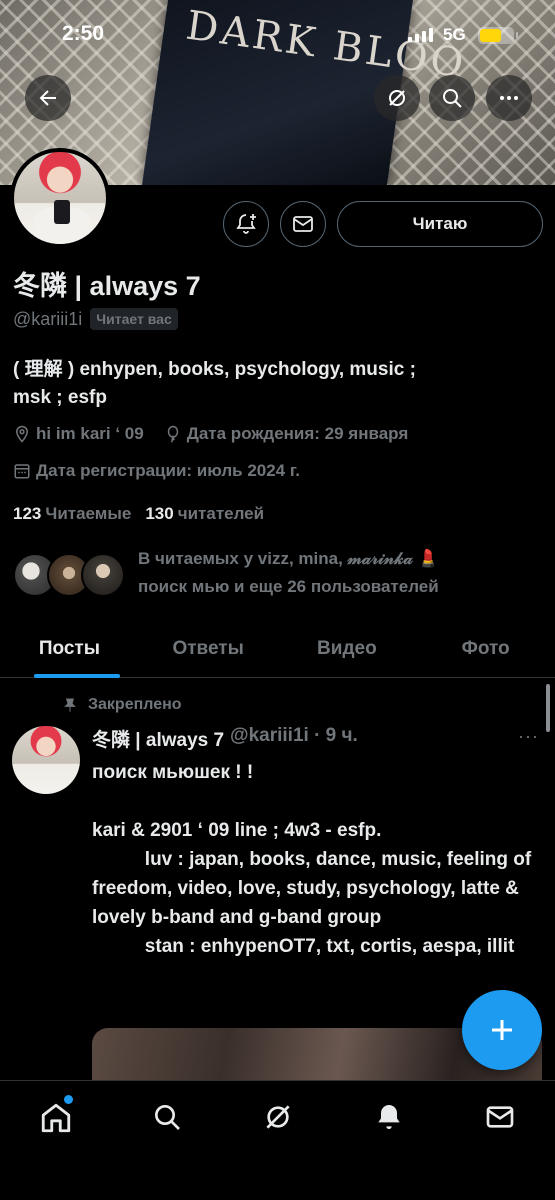  I want to click on nav-messages, so click(499, 1140).